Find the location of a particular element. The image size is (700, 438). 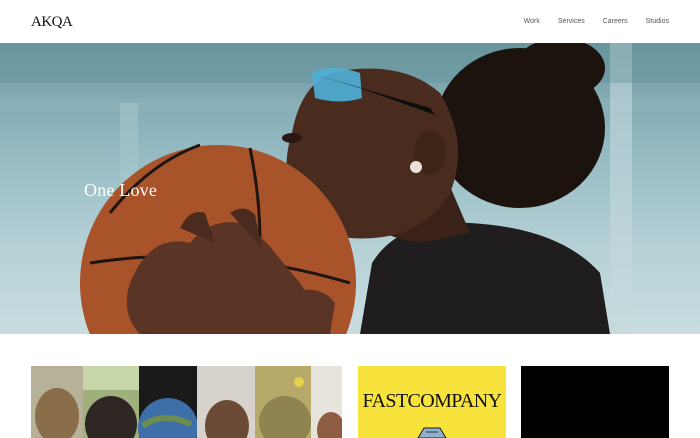

nav-work: Work is located at coordinates (532, 21).